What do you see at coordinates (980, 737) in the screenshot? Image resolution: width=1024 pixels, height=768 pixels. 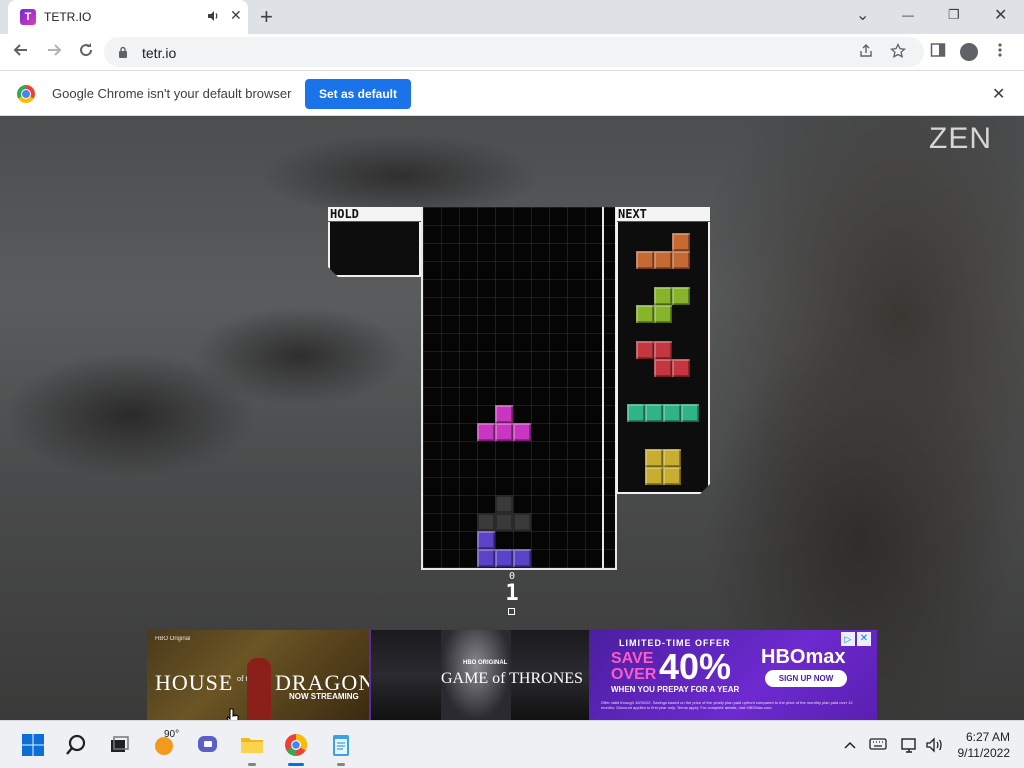 I see `clock-time: 6:27 AM` at bounding box center [980, 737].